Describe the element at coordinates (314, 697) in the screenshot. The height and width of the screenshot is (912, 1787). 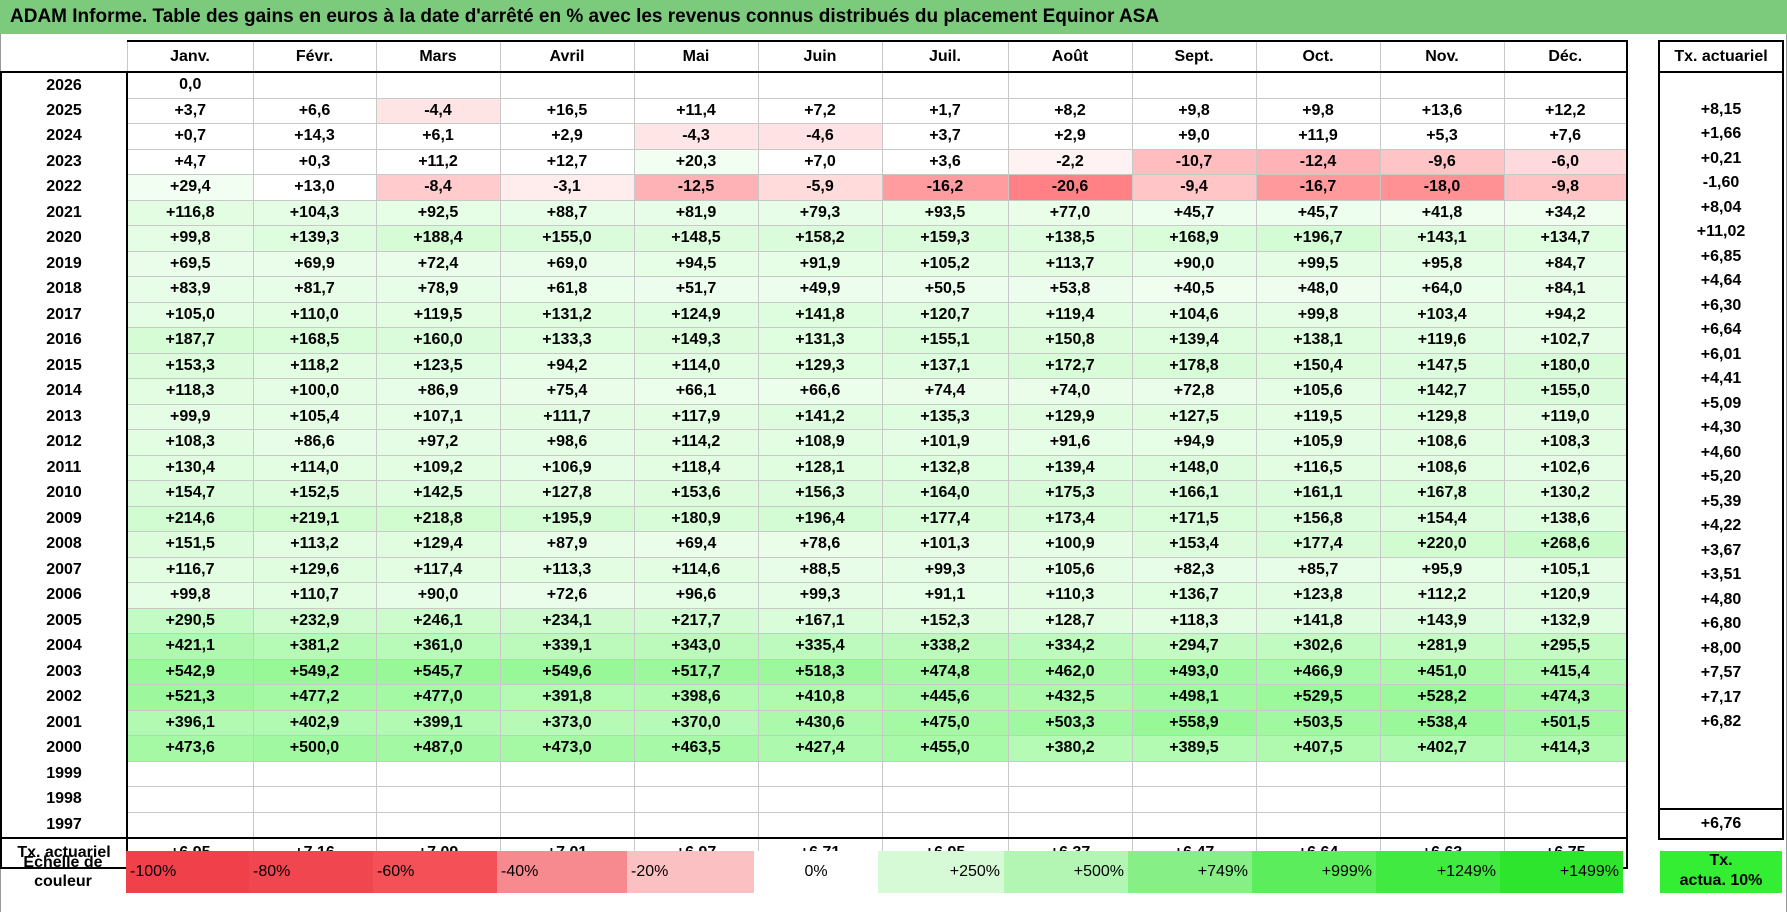
I see `gain-cell: +477,2` at that location.